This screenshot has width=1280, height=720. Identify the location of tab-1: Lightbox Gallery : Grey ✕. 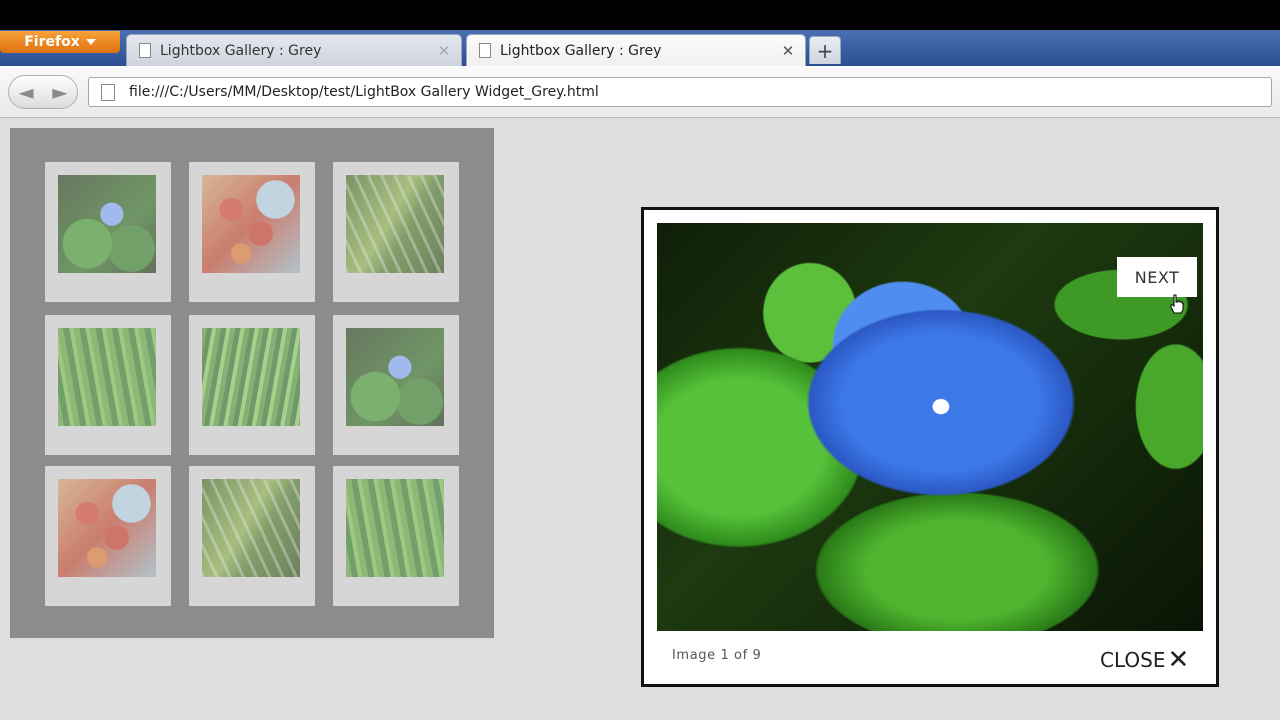
(294, 50).